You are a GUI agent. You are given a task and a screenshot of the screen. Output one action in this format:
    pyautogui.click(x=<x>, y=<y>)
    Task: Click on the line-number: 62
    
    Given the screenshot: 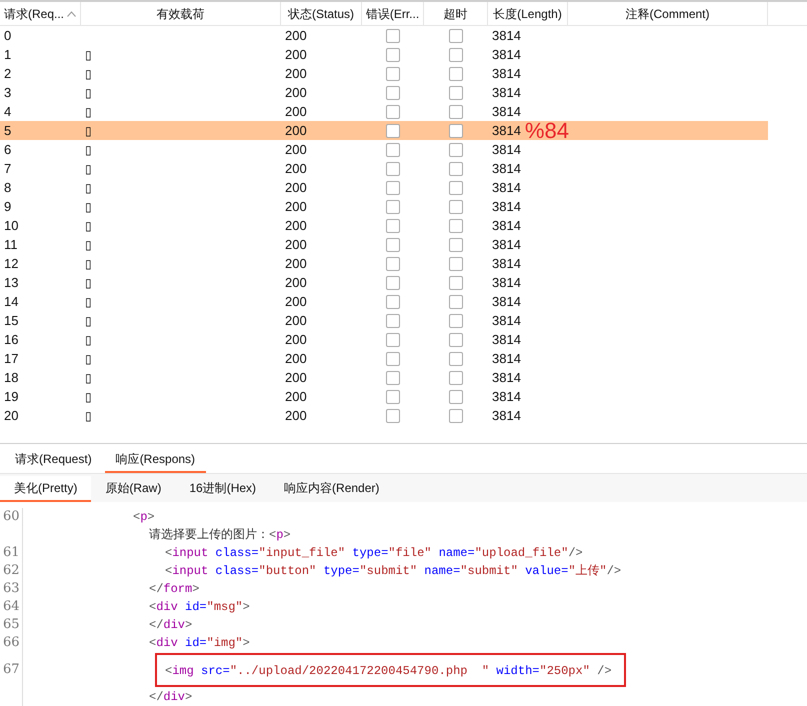 What is the action you would take?
    pyautogui.click(x=12, y=571)
    